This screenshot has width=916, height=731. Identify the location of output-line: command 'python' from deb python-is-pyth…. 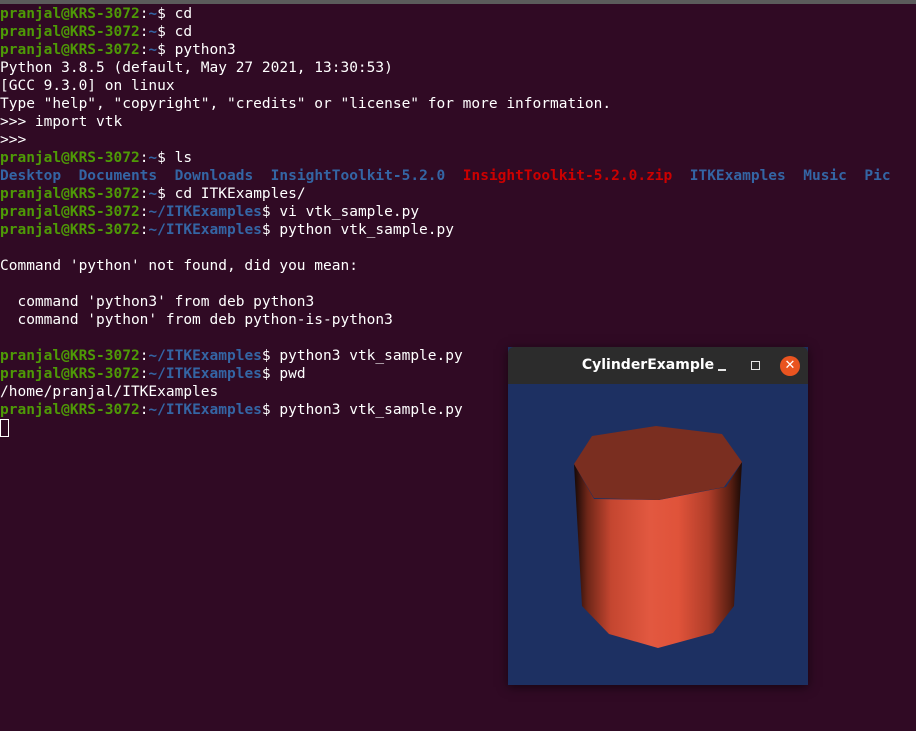
(196, 320).